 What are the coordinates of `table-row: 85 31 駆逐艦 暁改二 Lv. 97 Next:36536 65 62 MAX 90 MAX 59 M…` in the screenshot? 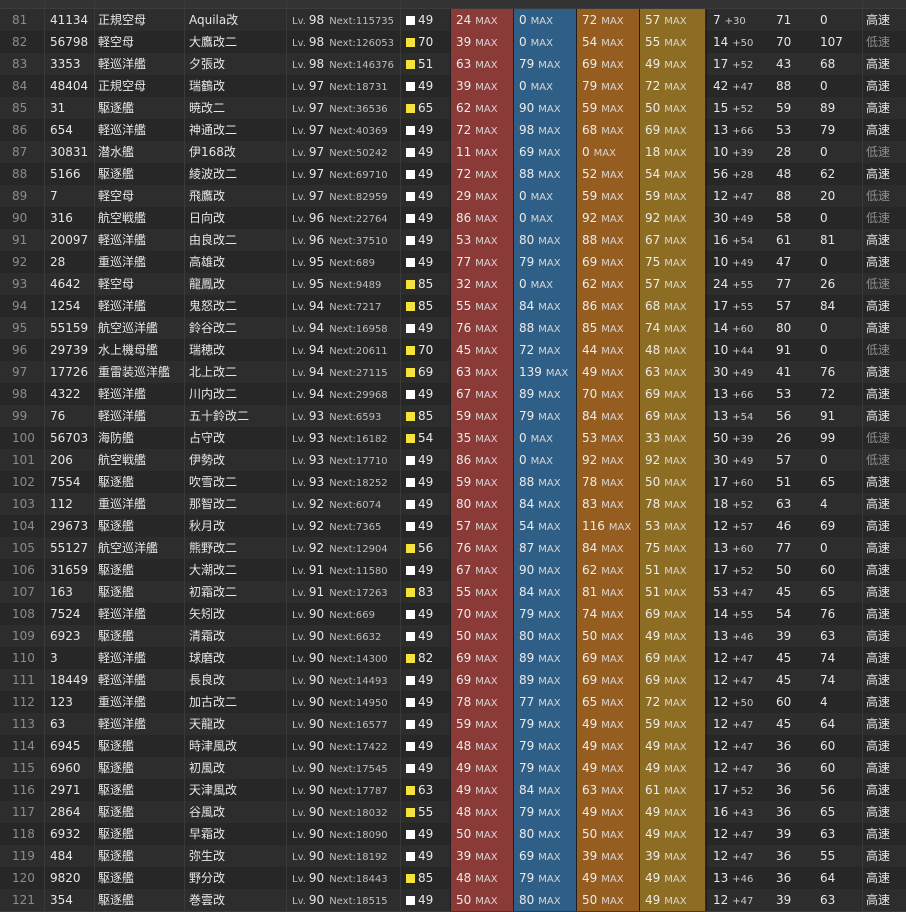 It's located at (453, 108).